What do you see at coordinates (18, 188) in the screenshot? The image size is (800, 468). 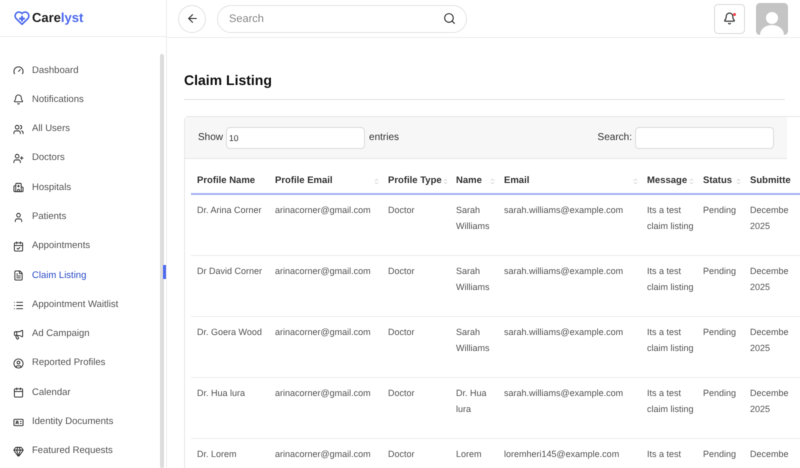 I see `building-icon` at bounding box center [18, 188].